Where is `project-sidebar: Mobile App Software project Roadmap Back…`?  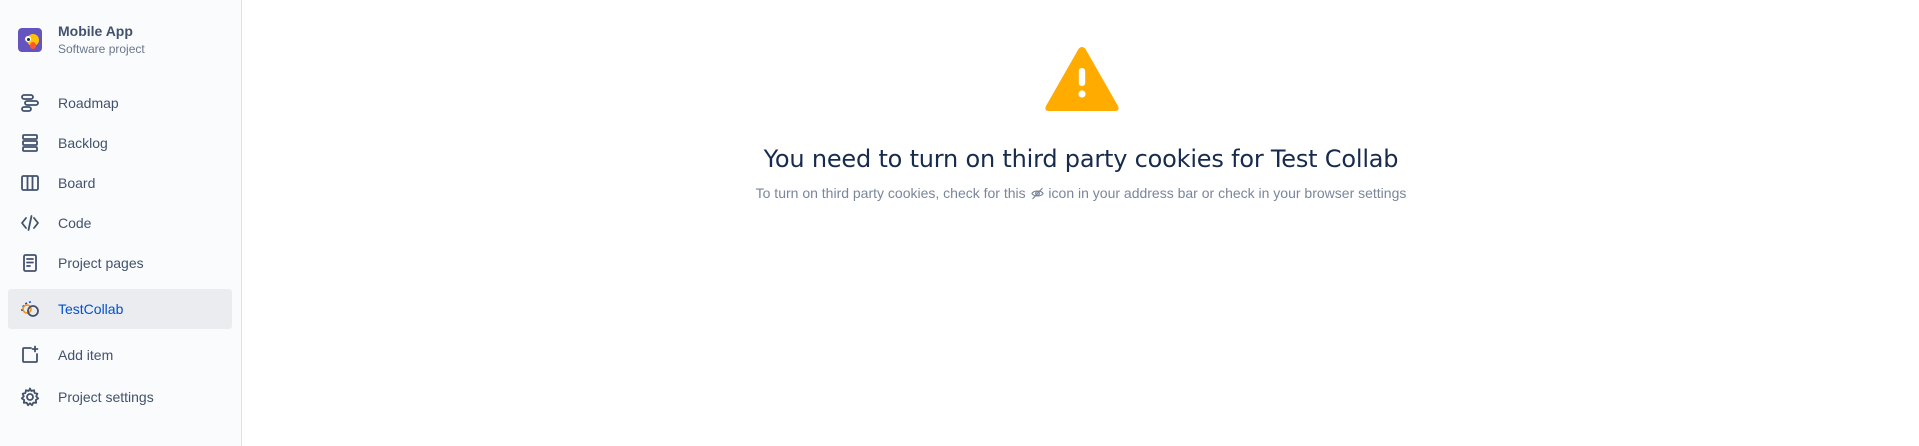
project-sidebar: Mobile App Software project Roadmap Back… is located at coordinates (121, 223).